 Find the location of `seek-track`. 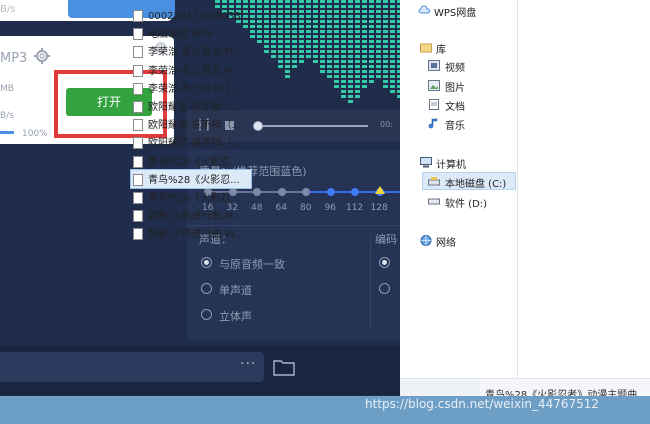

seek-track is located at coordinates (312, 126).